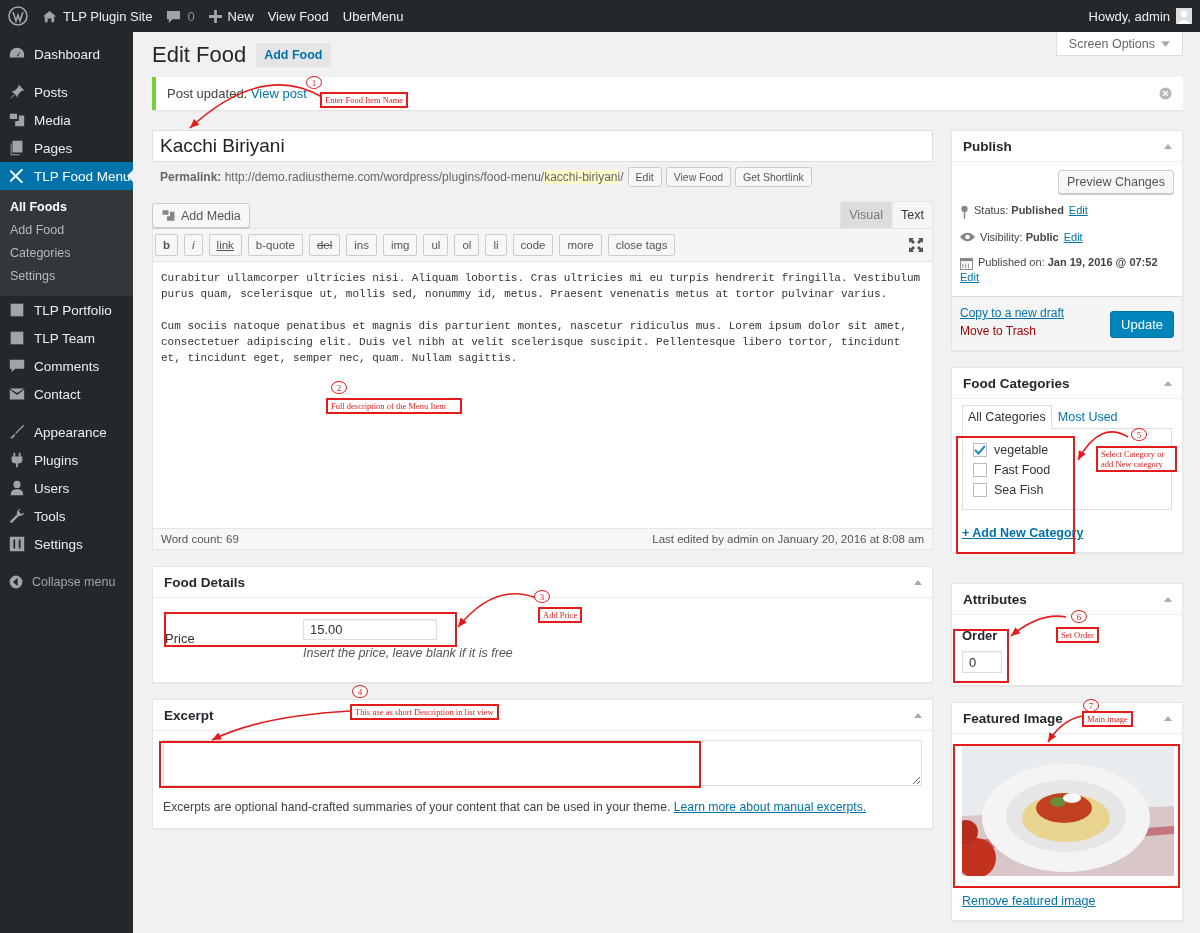 The height and width of the screenshot is (933, 1200). Describe the element at coordinates (66, 394) in the screenshot. I see `menu-item: Contact` at that location.